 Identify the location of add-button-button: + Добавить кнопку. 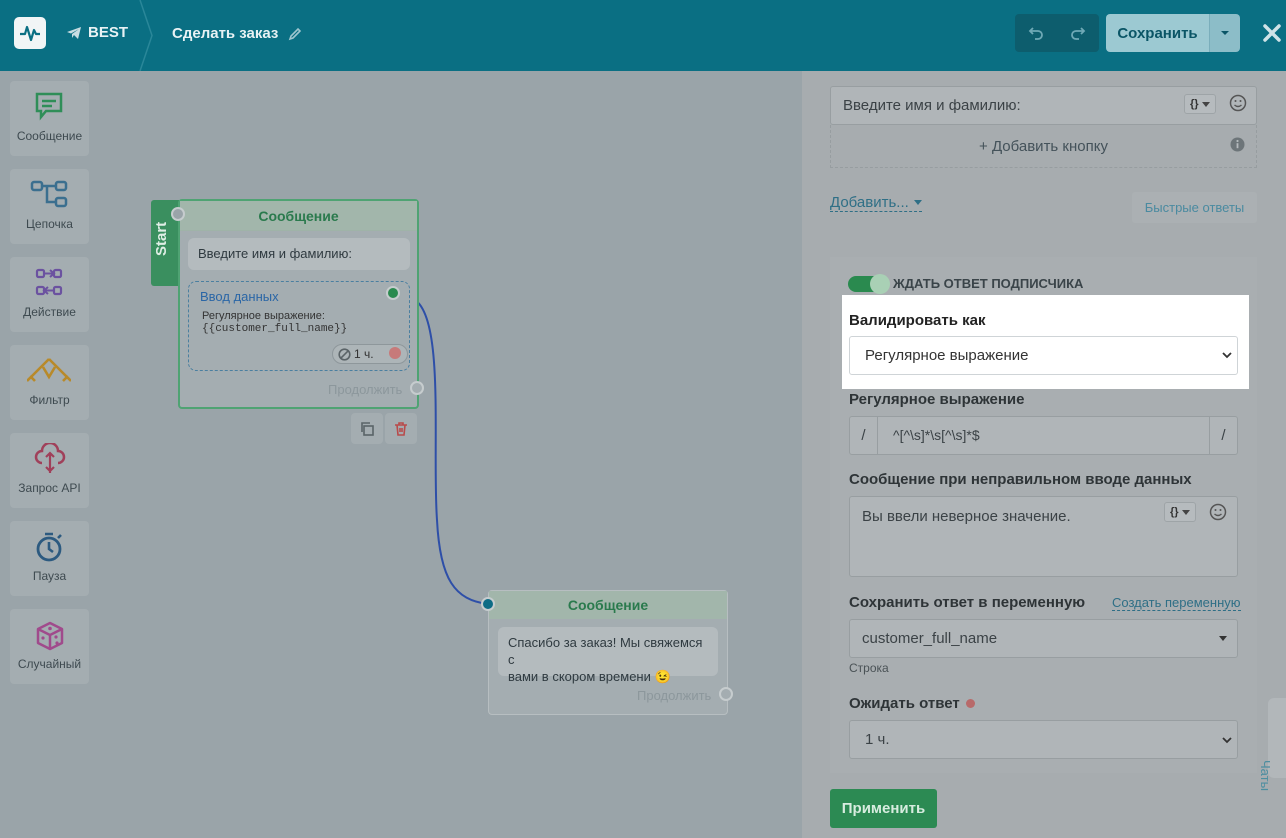
(1043, 146).